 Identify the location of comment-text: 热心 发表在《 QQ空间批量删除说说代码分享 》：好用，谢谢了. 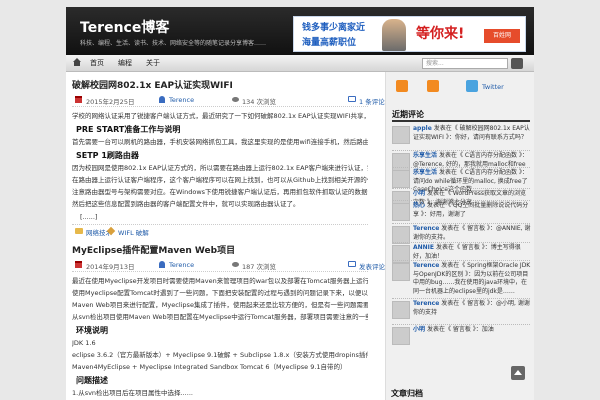
(472, 210).